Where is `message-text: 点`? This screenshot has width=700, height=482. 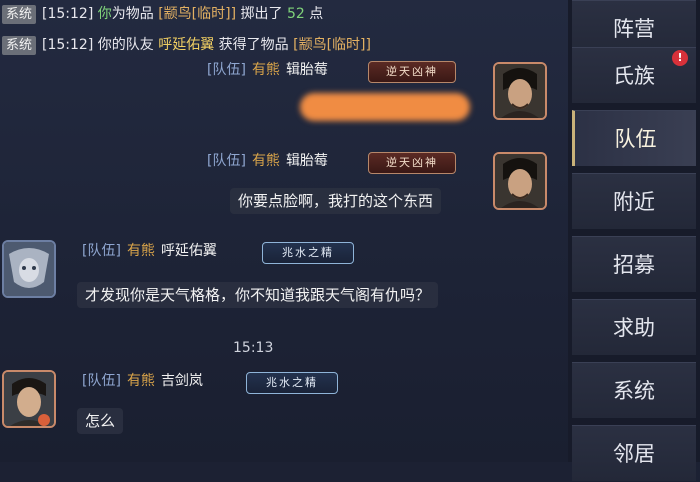 message-text: 点 is located at coordinates (316, 14).